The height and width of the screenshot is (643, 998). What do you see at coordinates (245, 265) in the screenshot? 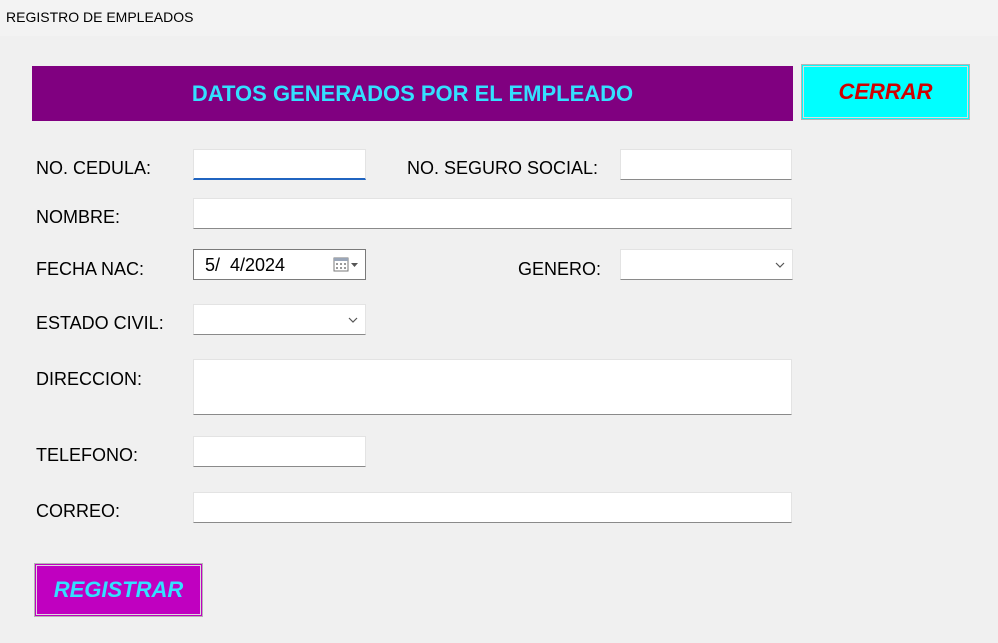
I see `fecha-nac-value: 5/ 4/2024` at bounding box center [245, 265].